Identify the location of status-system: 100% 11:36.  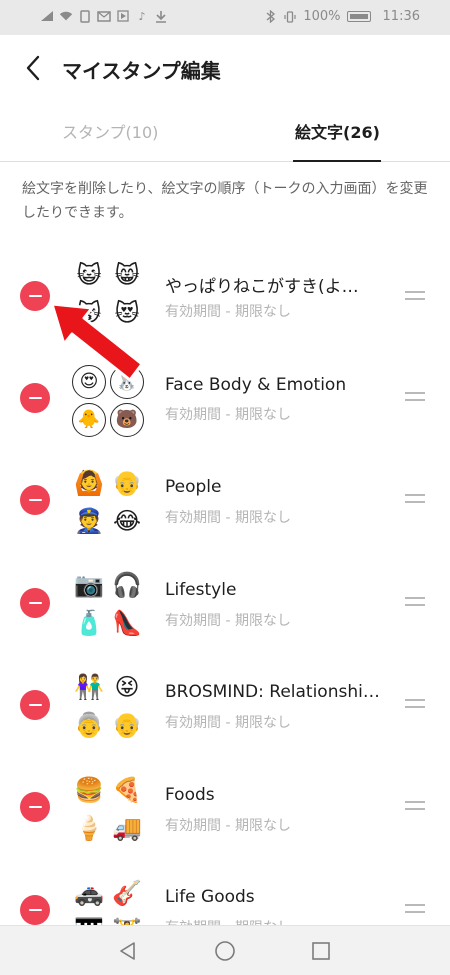
(341, 16).